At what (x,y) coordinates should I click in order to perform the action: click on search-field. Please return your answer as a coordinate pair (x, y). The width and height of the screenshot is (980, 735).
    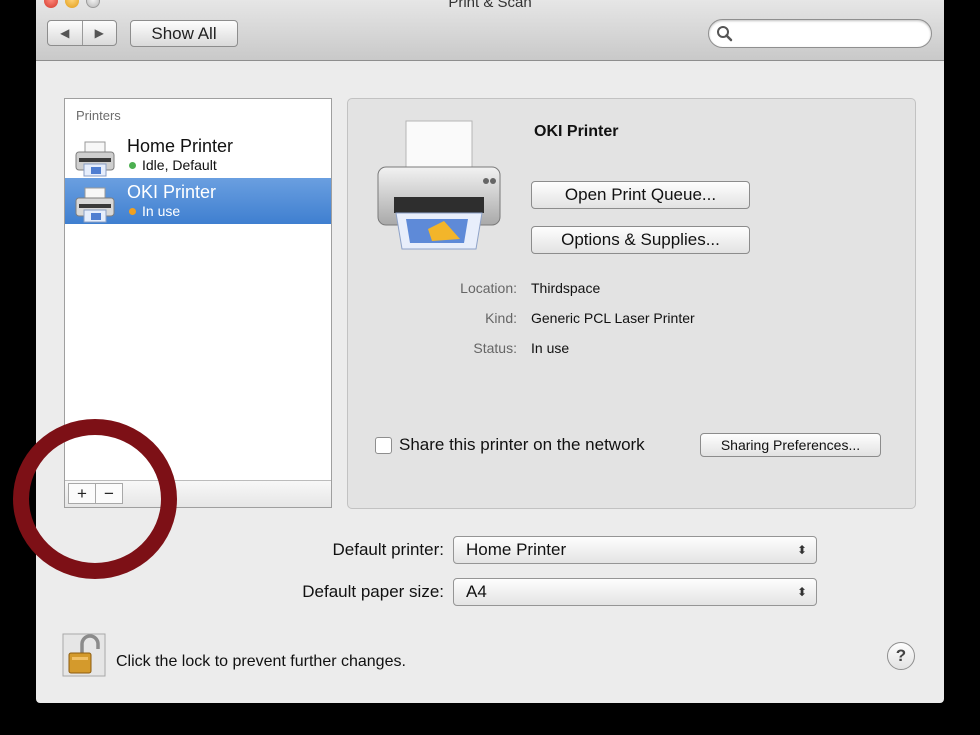
    Looking at the image, I should click on (820, 33).